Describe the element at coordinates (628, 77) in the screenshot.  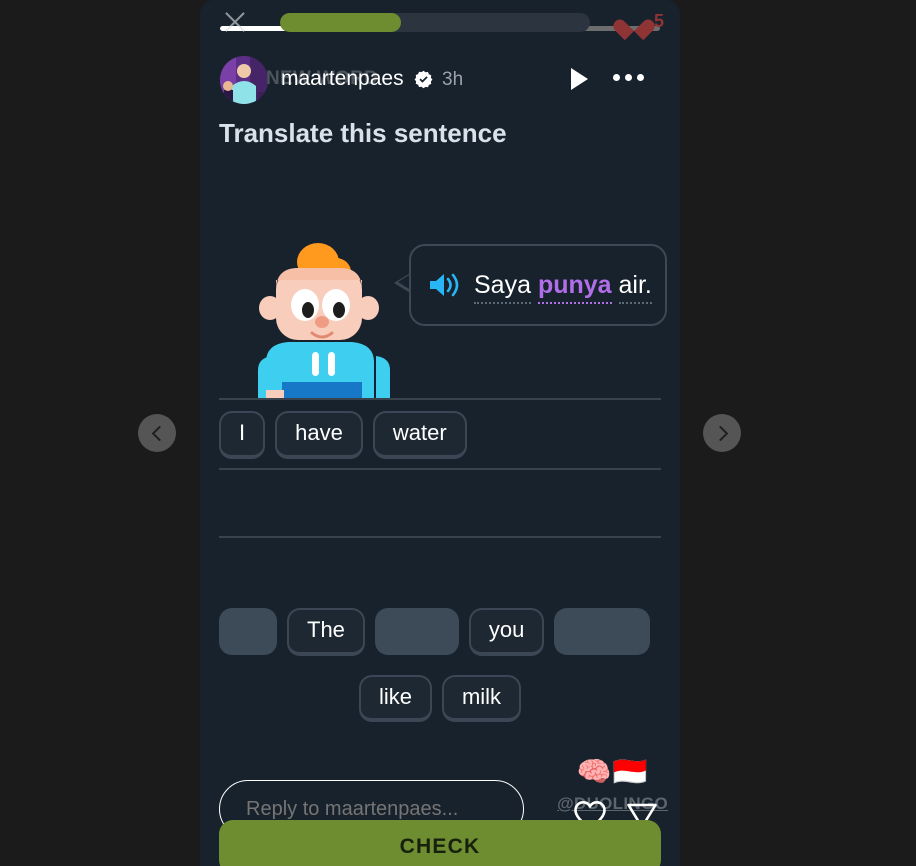
I see `more-options-icon` at that location.